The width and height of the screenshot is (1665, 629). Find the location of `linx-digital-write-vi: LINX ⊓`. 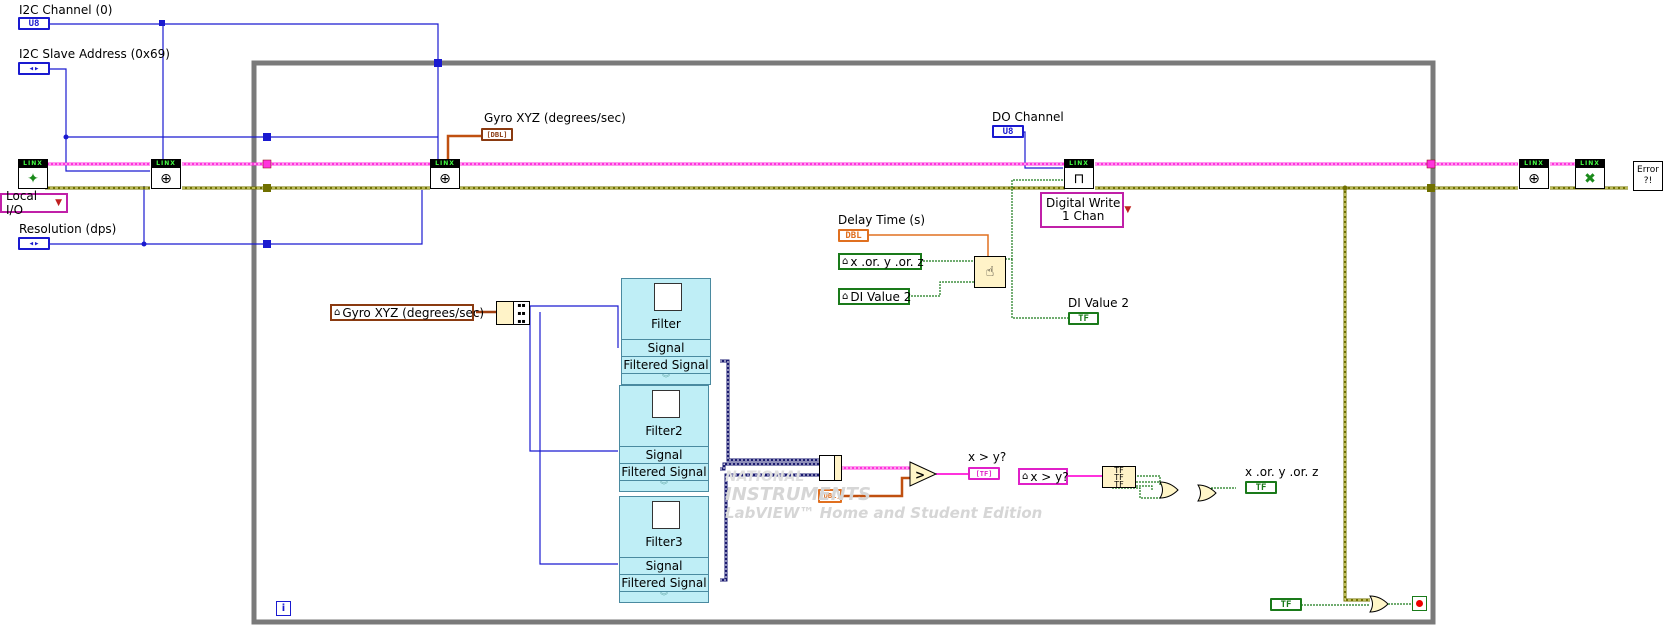

linx-digital-write-vi: LINX ⊓ is located at coordinates (1079, 174).